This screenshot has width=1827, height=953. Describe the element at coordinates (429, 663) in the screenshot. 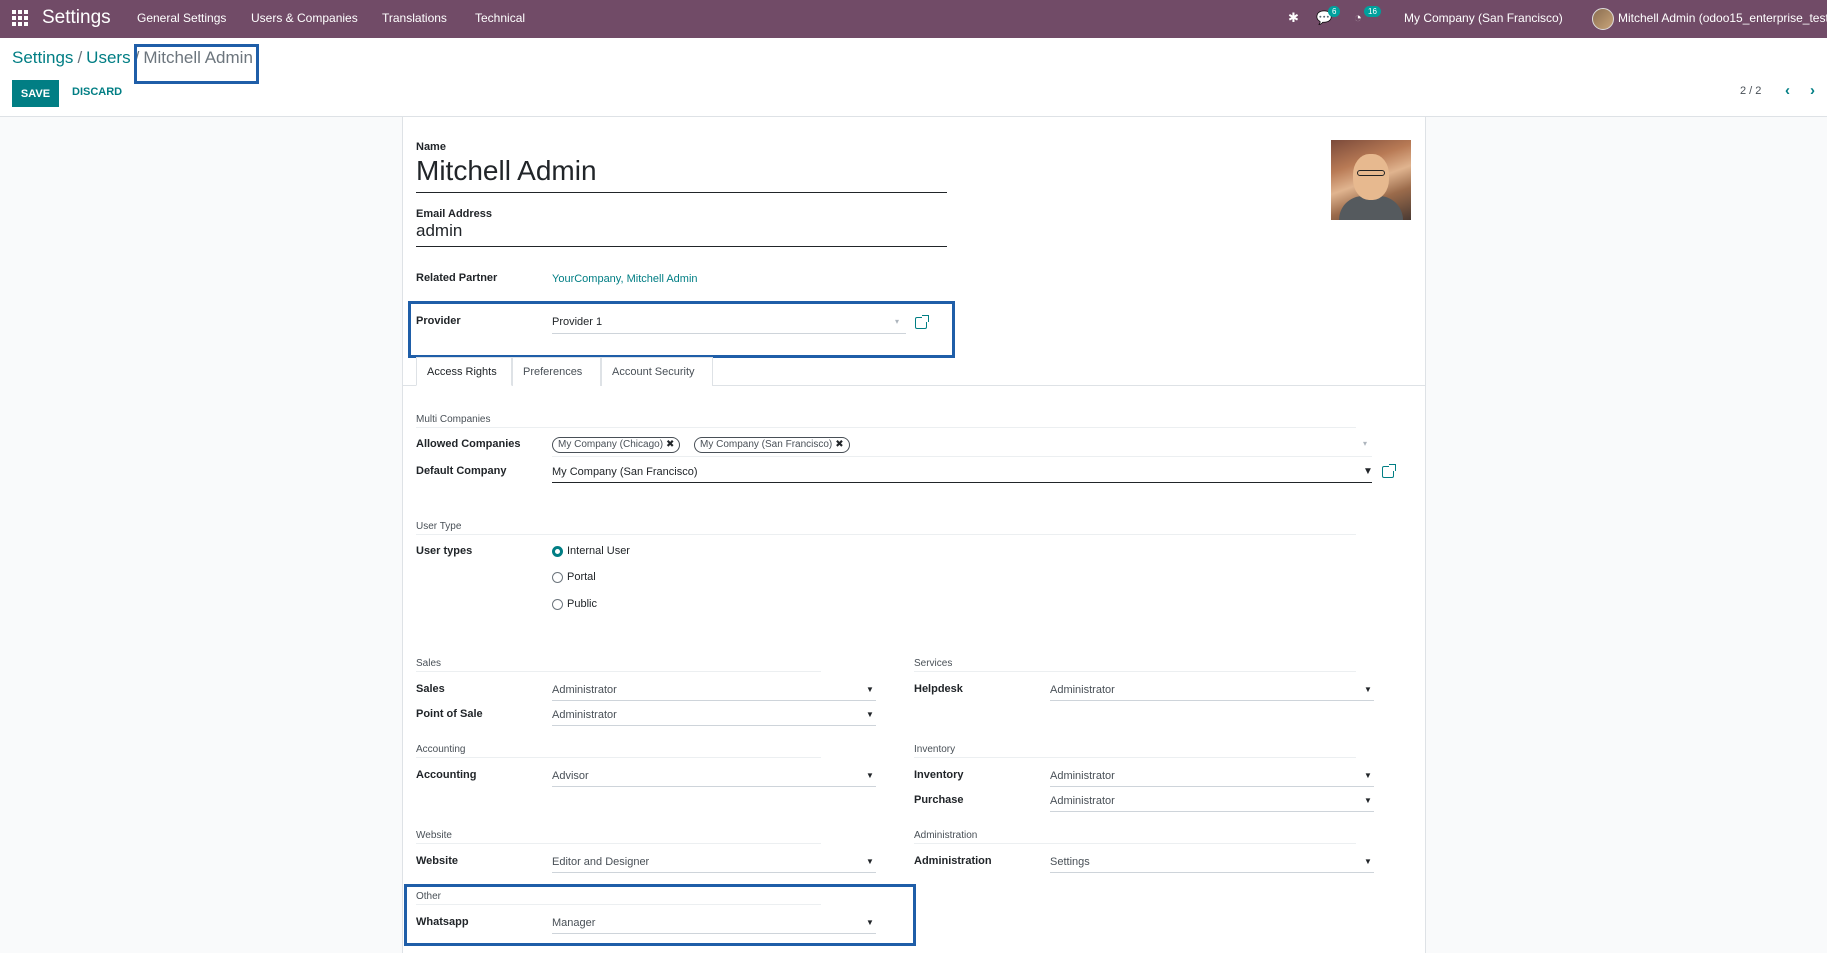

I see `group-title-sales: Sales` at that location.